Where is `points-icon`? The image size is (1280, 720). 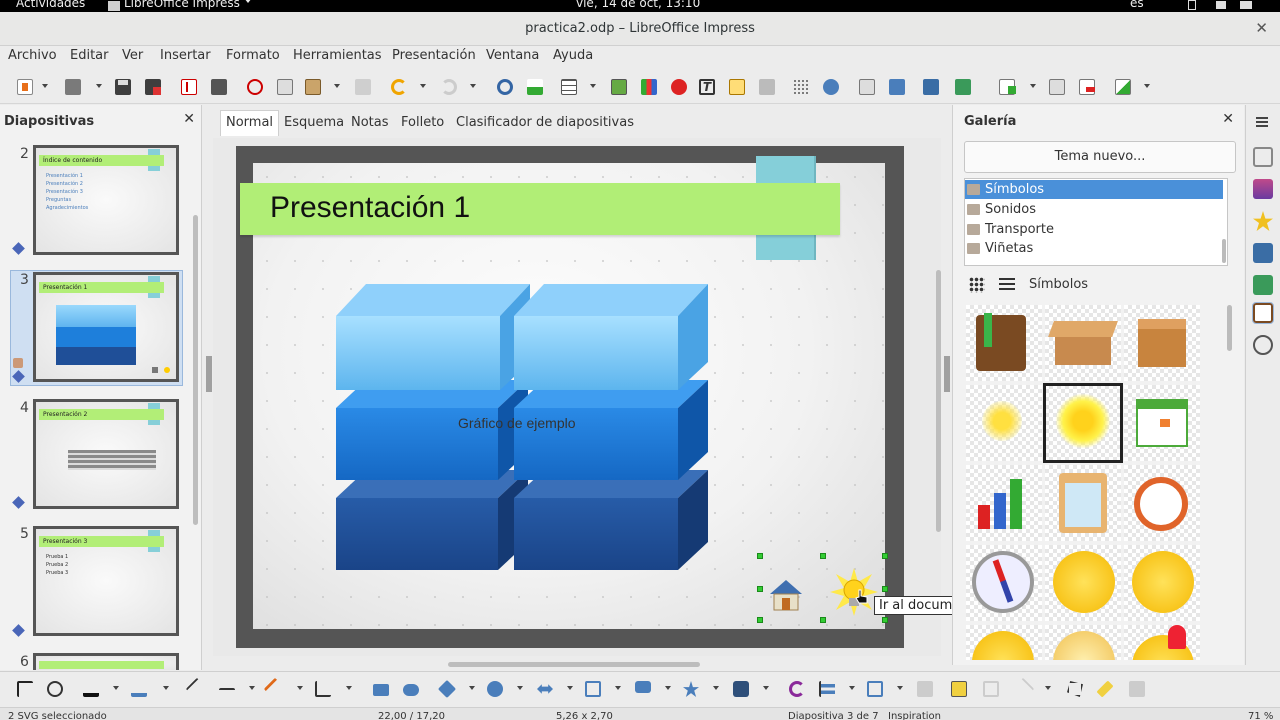 points-icon is located at coordinates (1075, 689).